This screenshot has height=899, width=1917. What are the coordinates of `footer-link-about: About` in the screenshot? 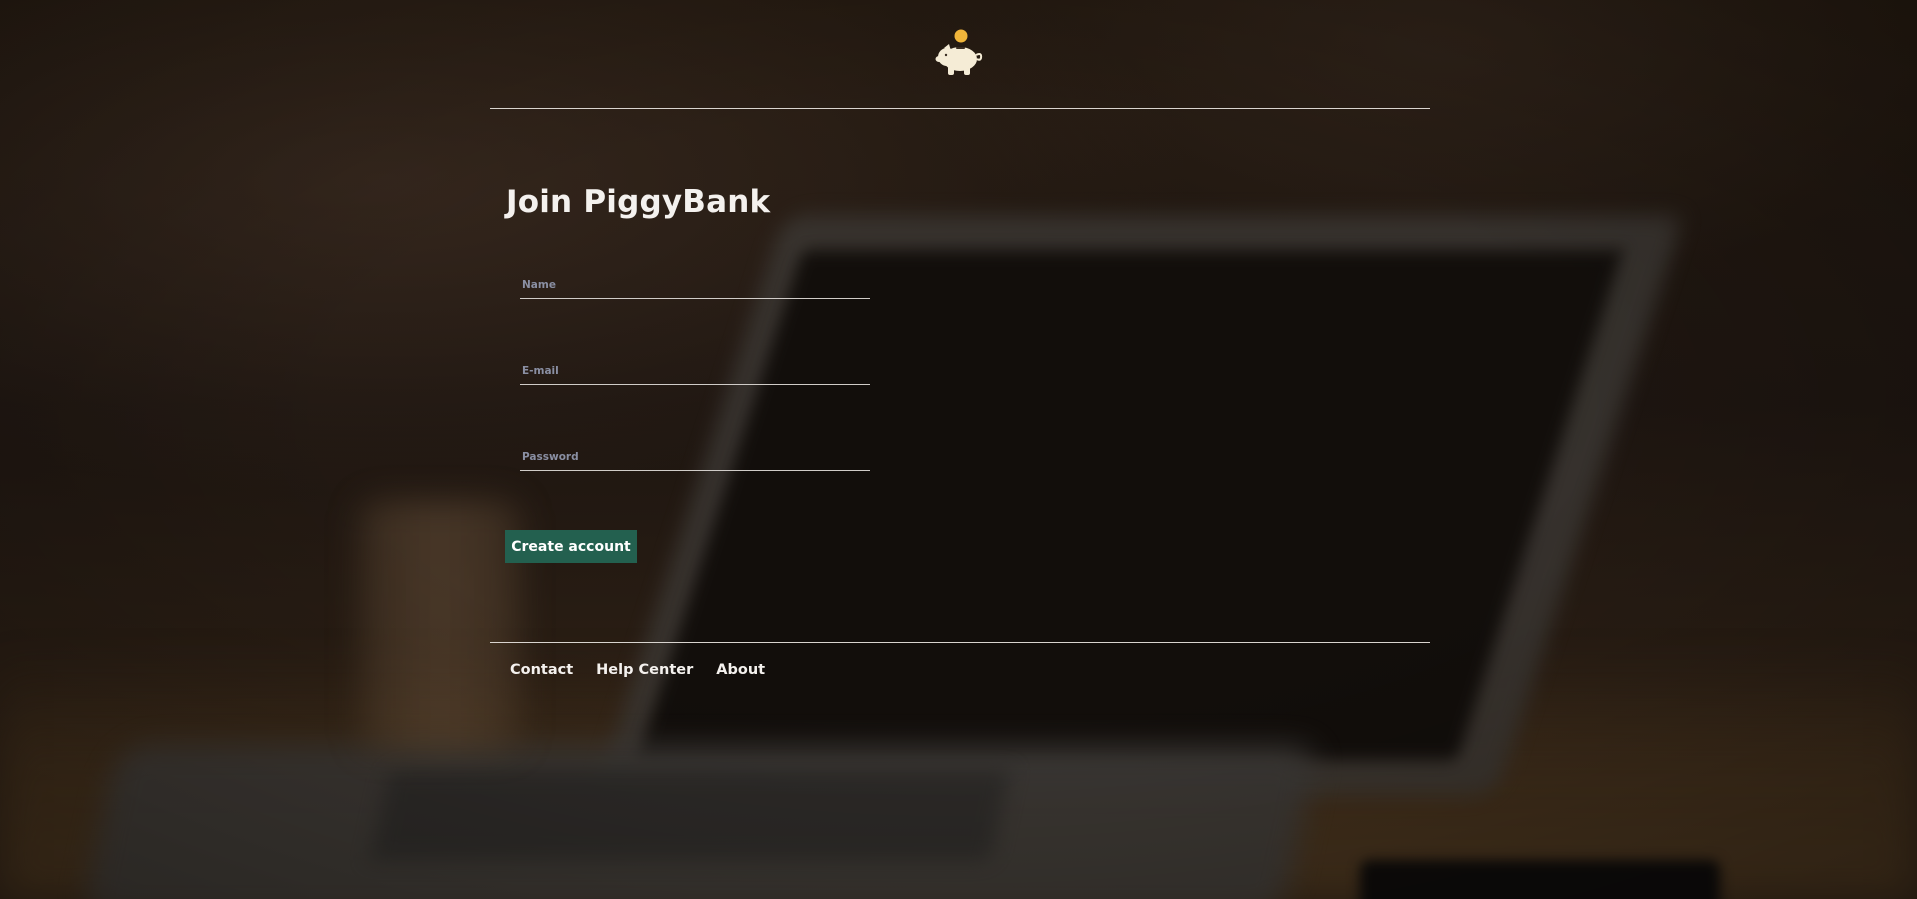 It's located at (740, 670).